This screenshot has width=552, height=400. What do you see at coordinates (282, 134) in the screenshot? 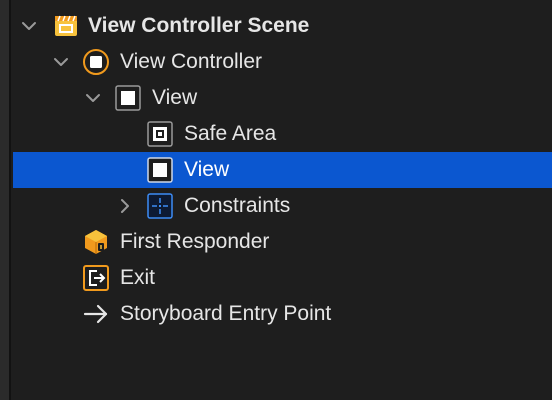
I see `outline-row-safe-area: Safe Area` at bounding box center [282, 134].